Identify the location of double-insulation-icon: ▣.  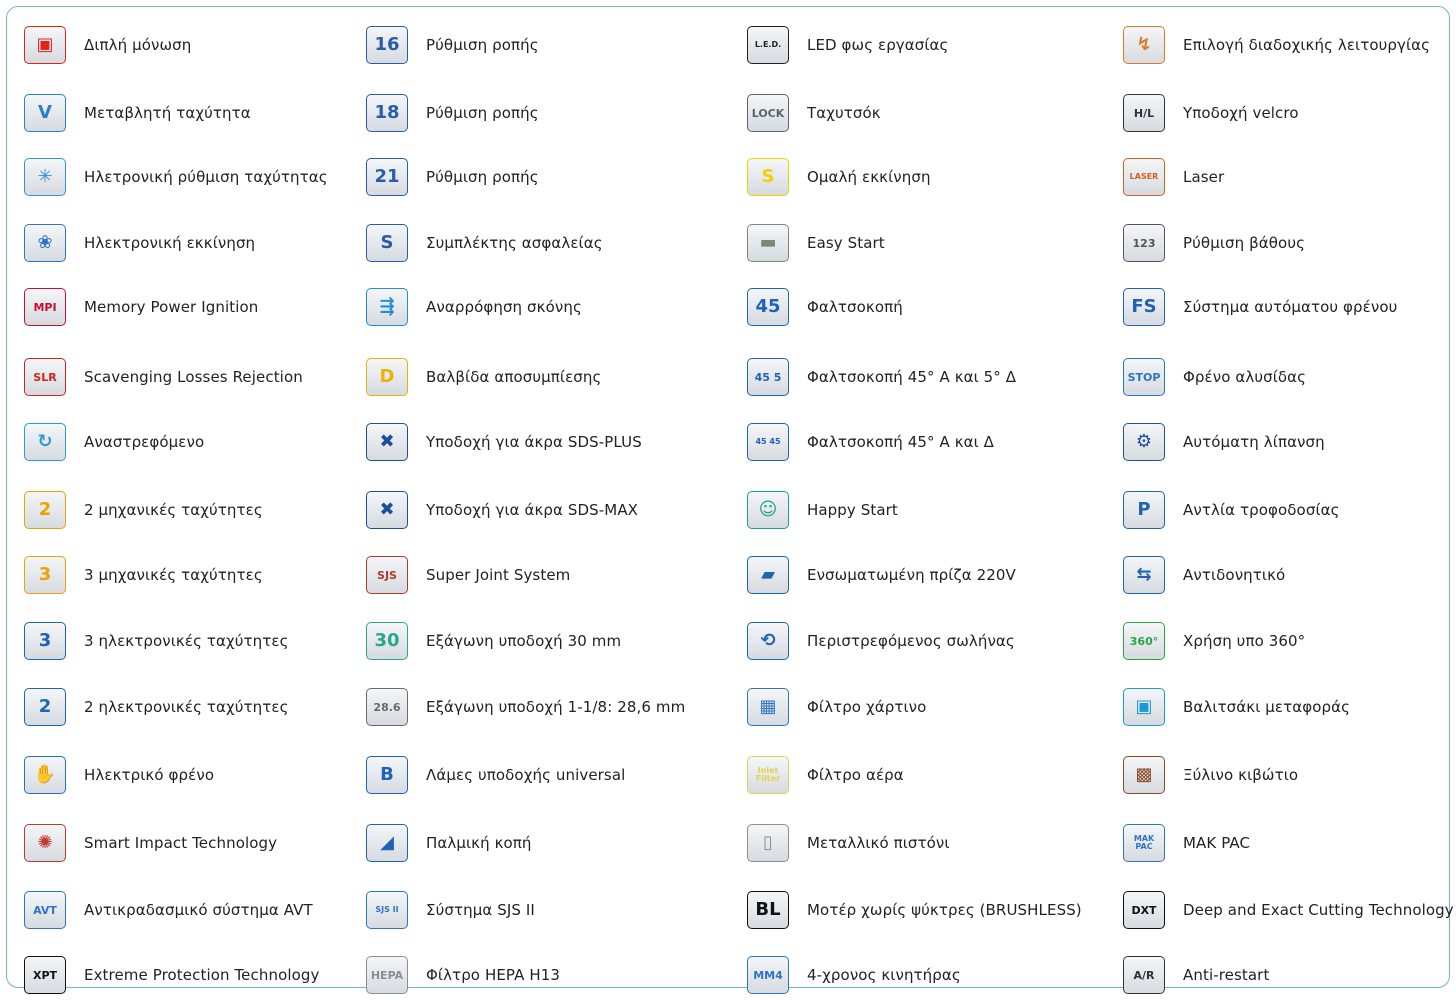
(45, 45).